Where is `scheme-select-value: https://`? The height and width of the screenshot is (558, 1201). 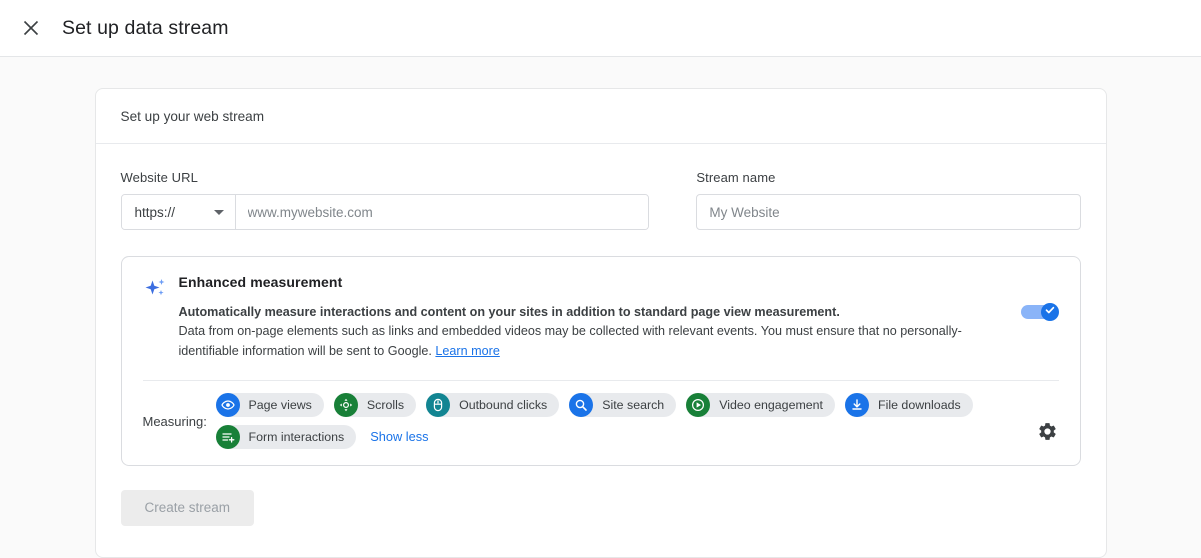 scheme-select-value: https:// is located at coordinates (155, 212).